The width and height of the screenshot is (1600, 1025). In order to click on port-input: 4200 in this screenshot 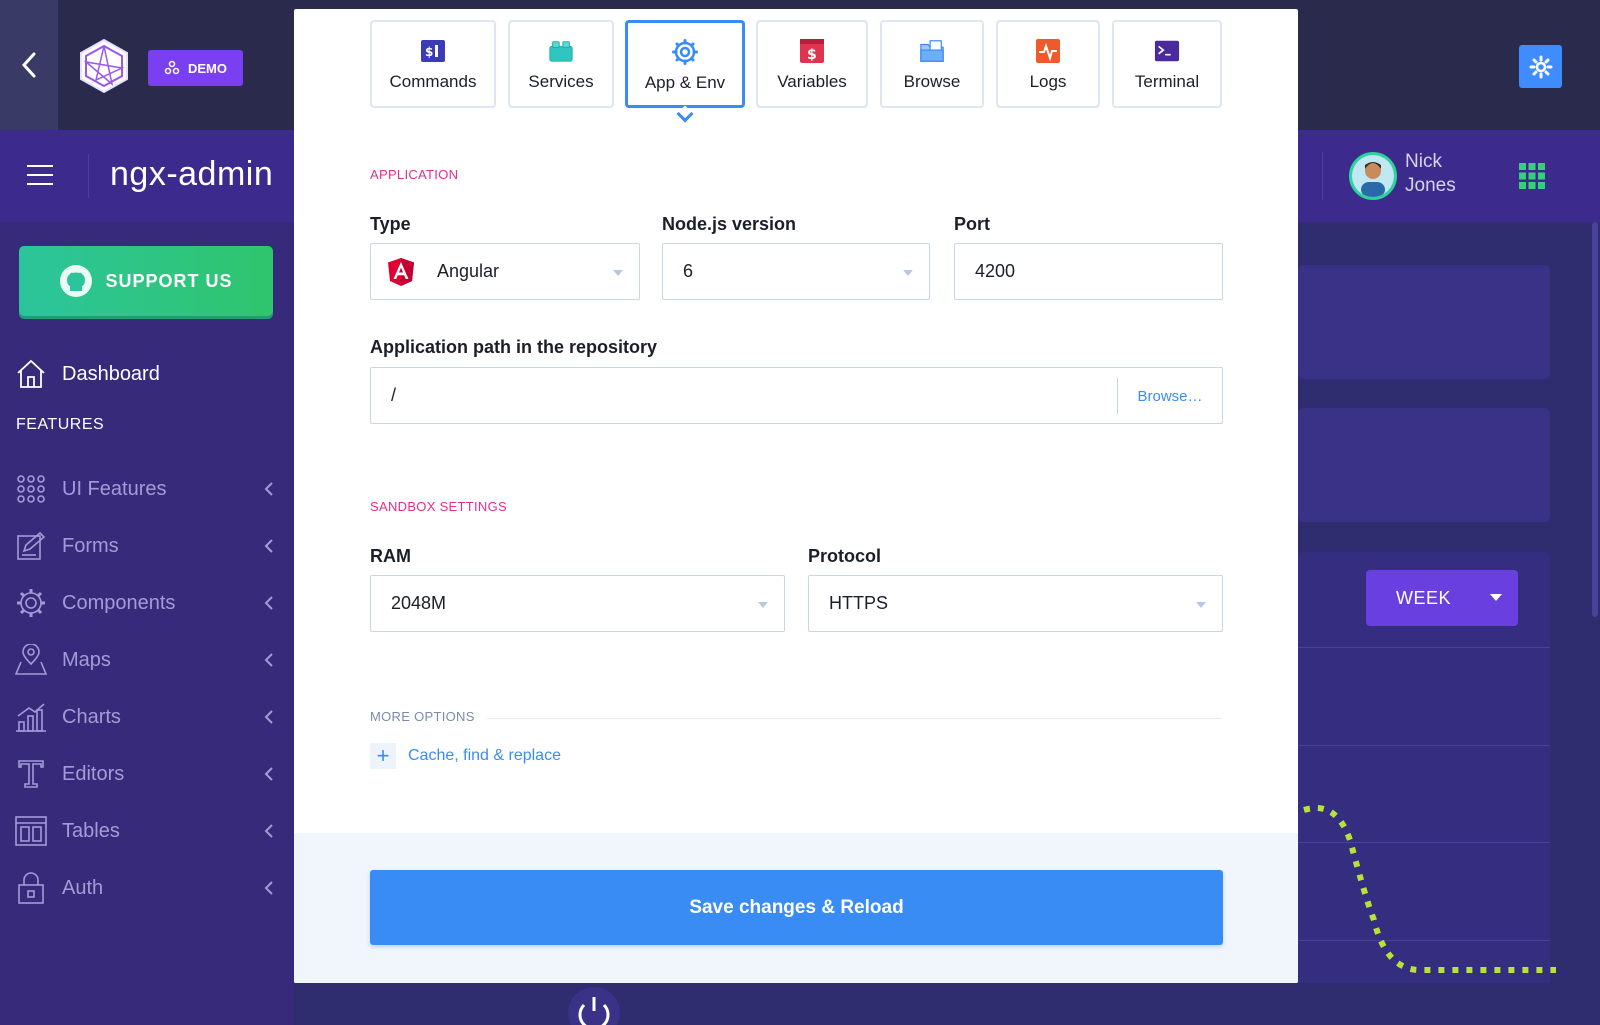, I will do `click(1088, 271)`.